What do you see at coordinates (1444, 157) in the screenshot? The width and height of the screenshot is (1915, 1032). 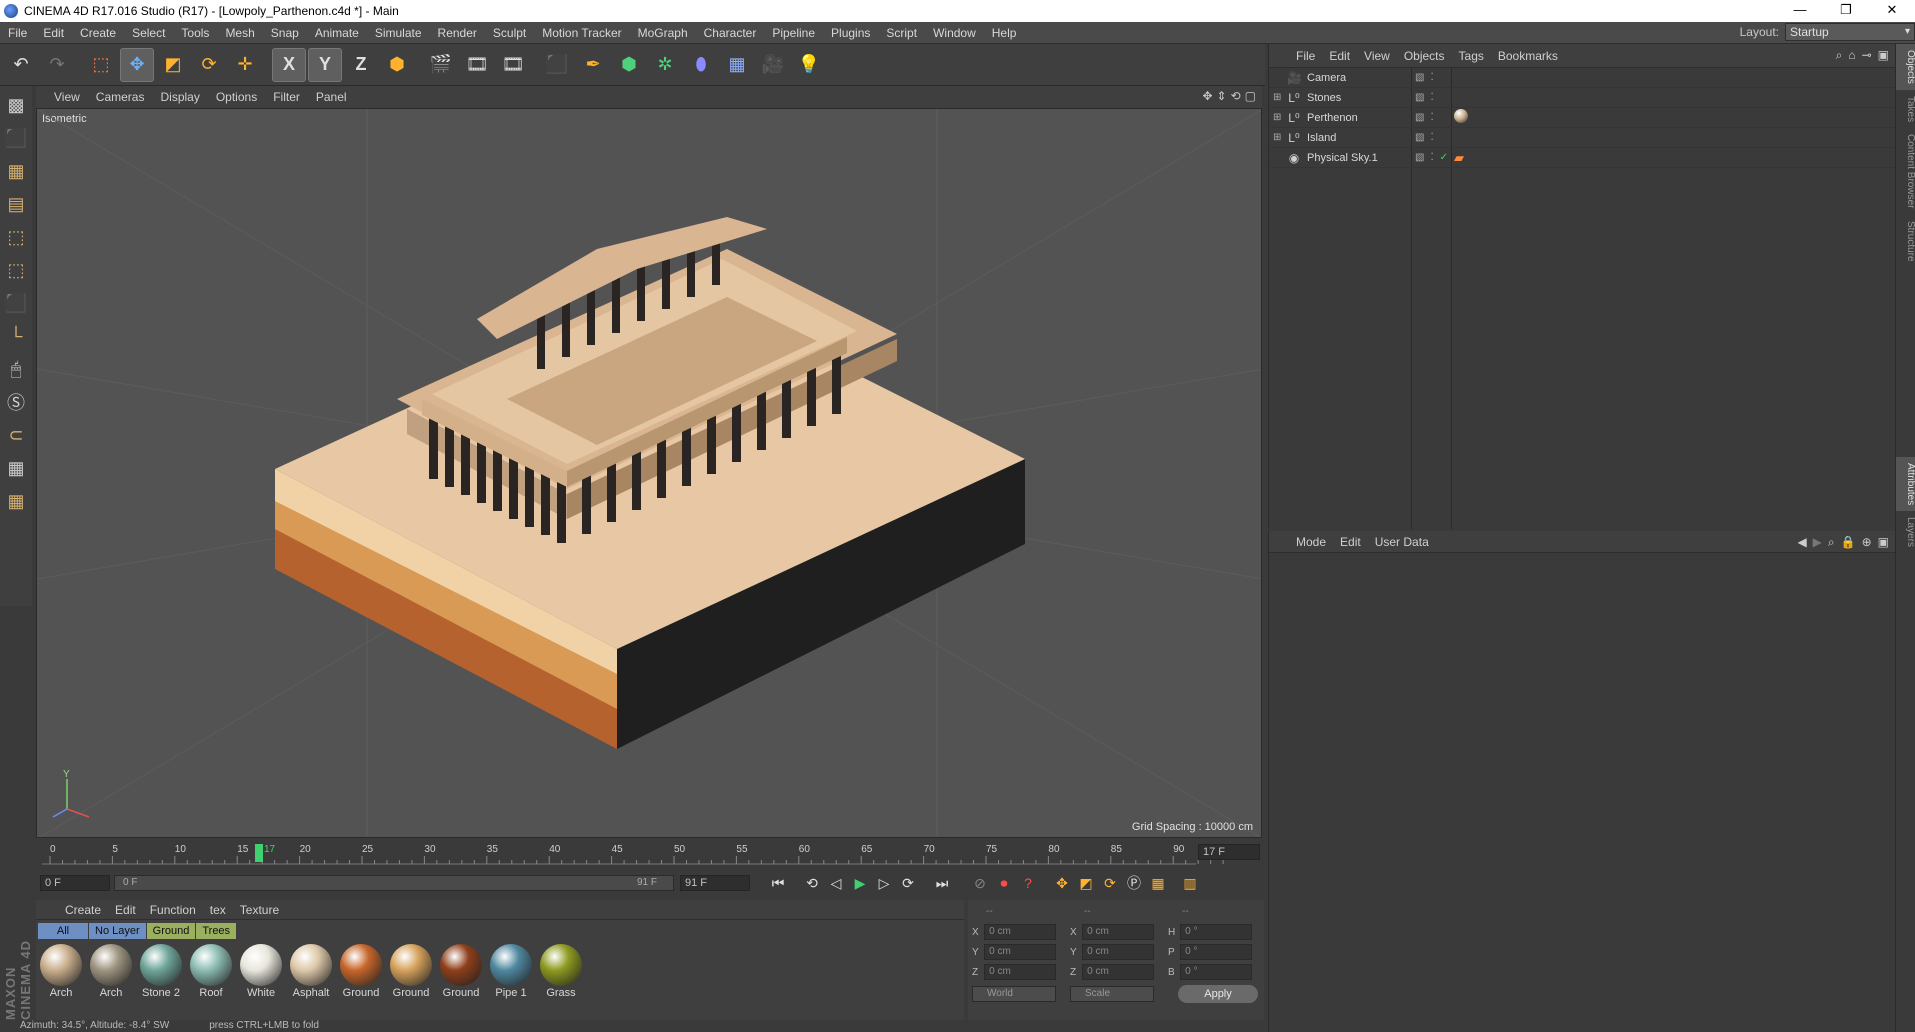 I see `enabled-check-icon: ✓` at bounding box center [1444, 157].